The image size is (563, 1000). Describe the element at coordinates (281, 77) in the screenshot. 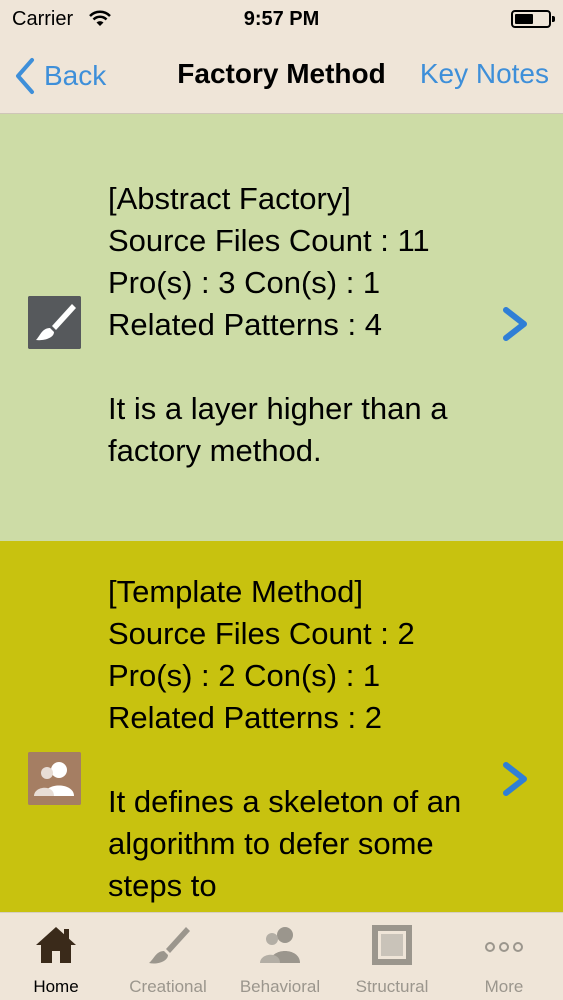

I see `navigation-bar: Back Factory Method Key Notes` at that location.